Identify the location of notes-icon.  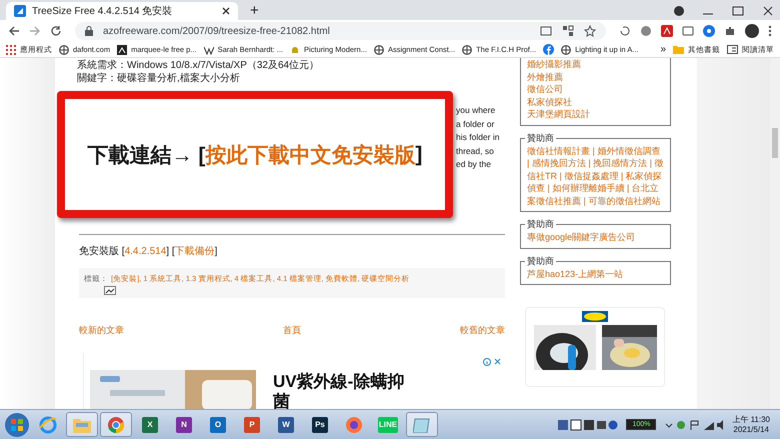
(422, 424).